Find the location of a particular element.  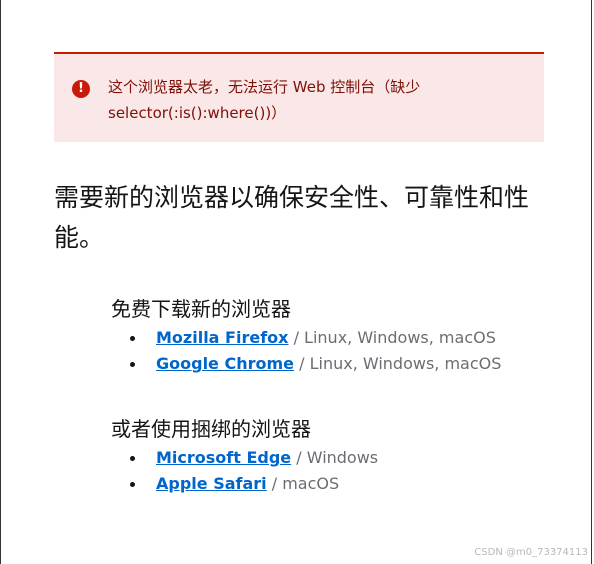

list-item: Apple Safari / macOS is located at coordinates (254, 484).